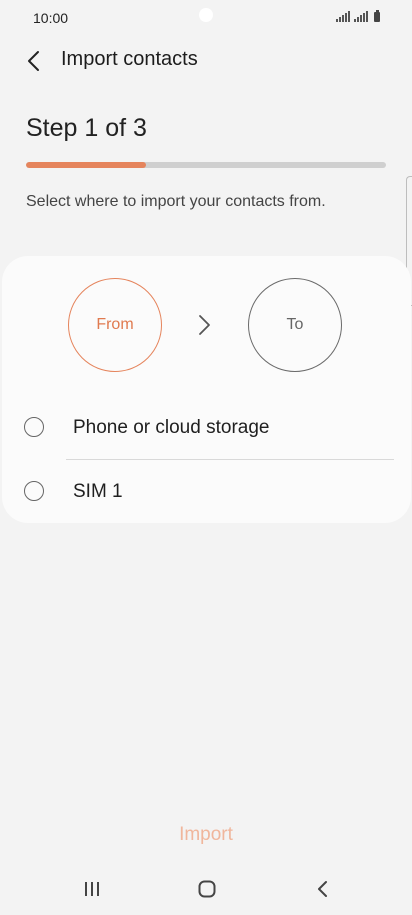  I want to click on recent-apps-icon, so click(92, 889).